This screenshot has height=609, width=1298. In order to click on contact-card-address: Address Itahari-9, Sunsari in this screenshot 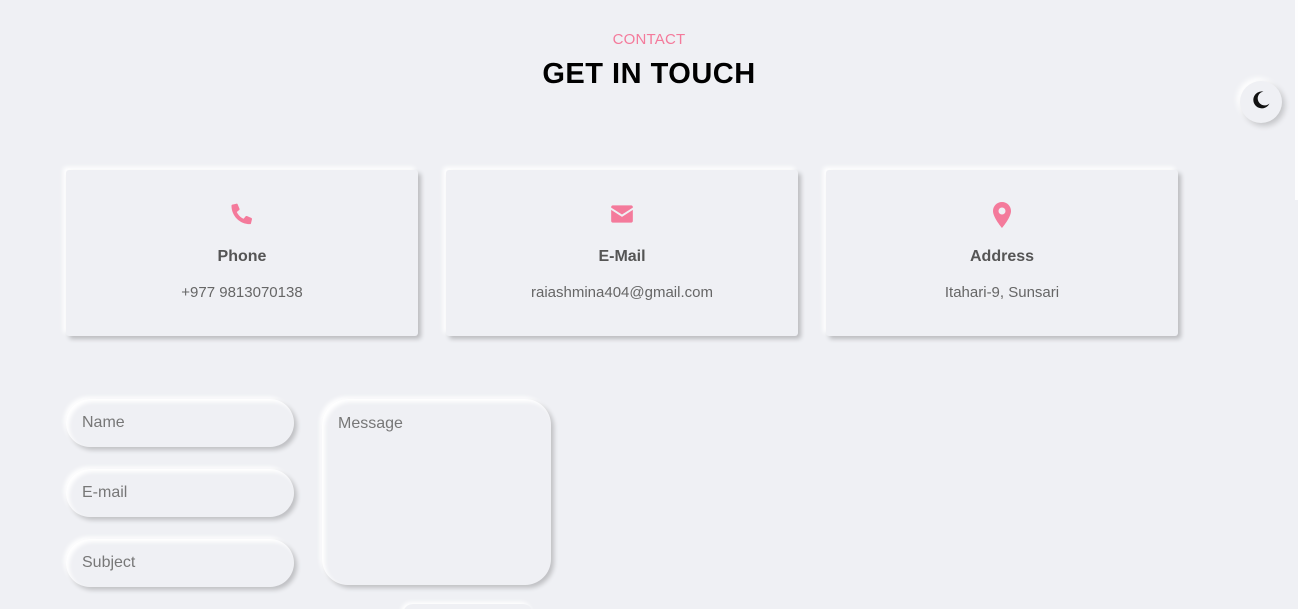, I will do `click(1002, 253)`.